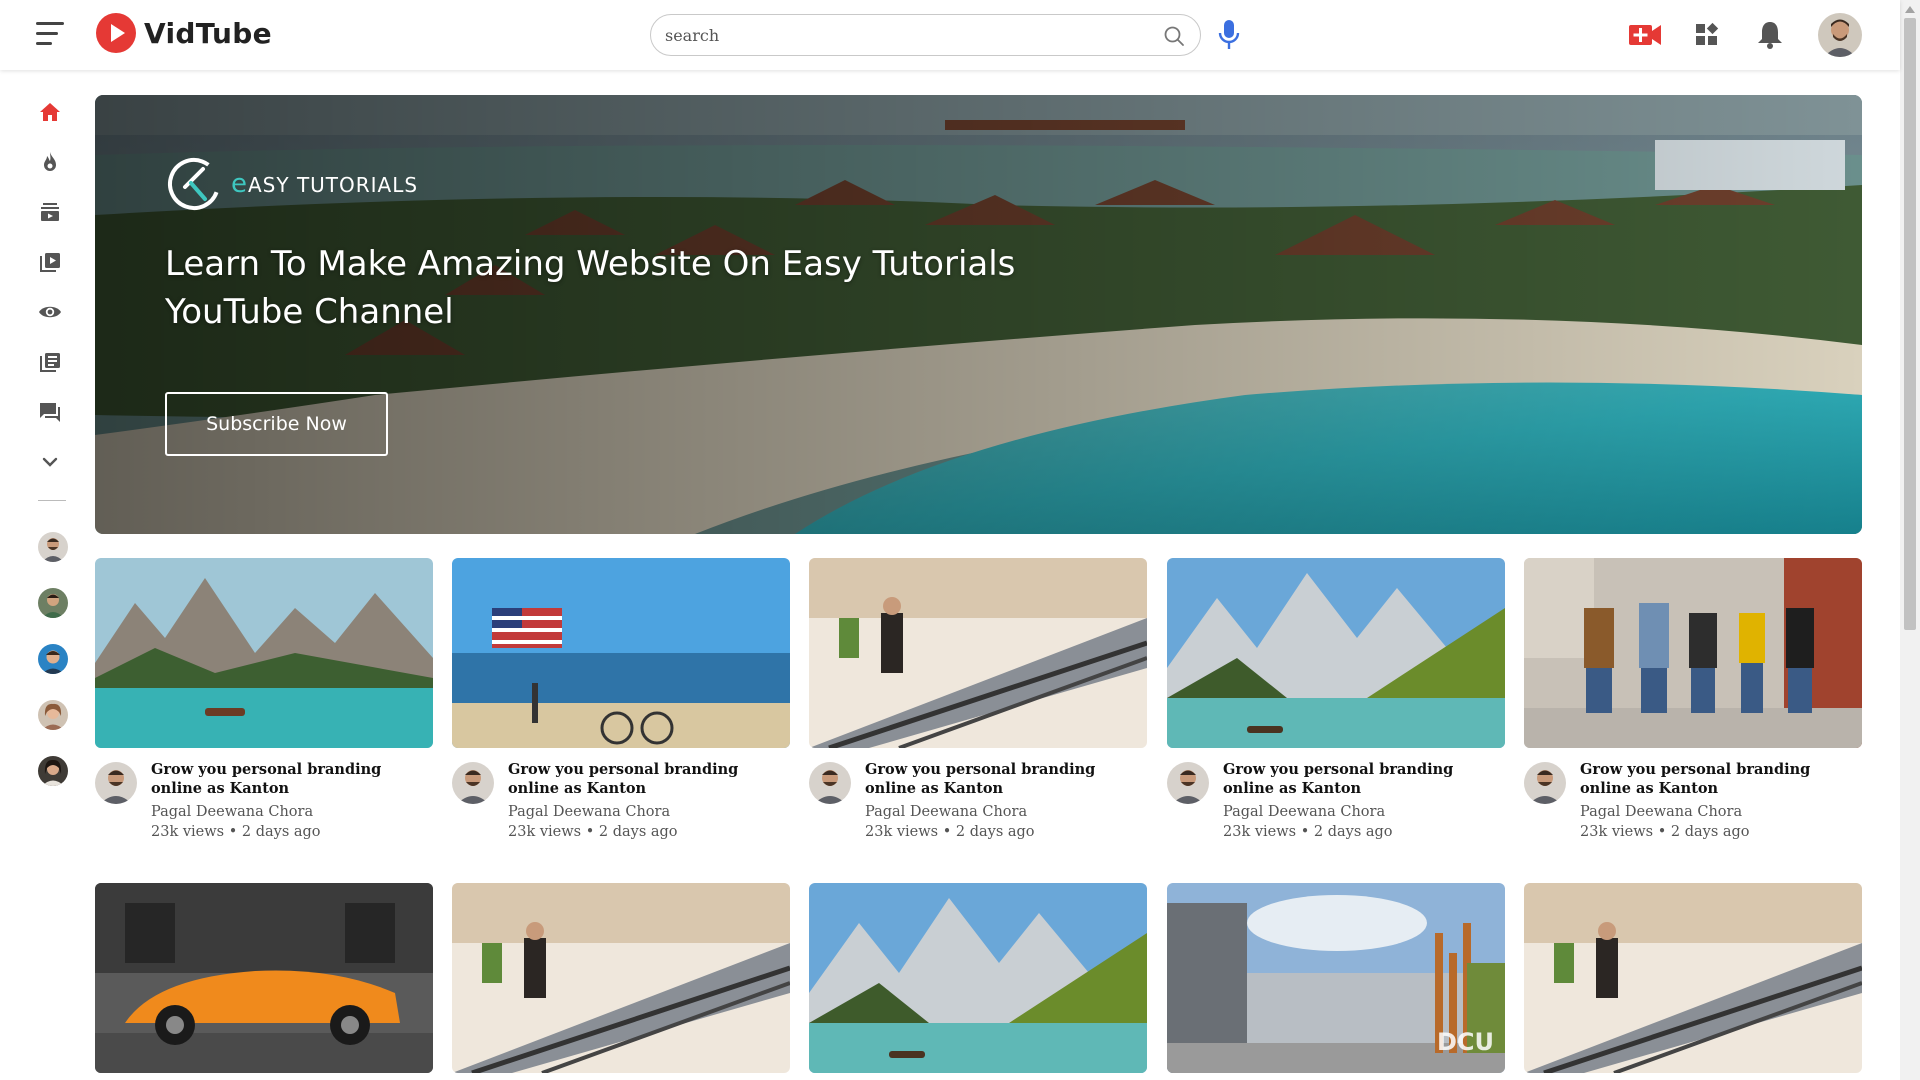 The width and height of the screenshot is (1920, 1080). I want to click on user-avatar, so click(1840, 35).